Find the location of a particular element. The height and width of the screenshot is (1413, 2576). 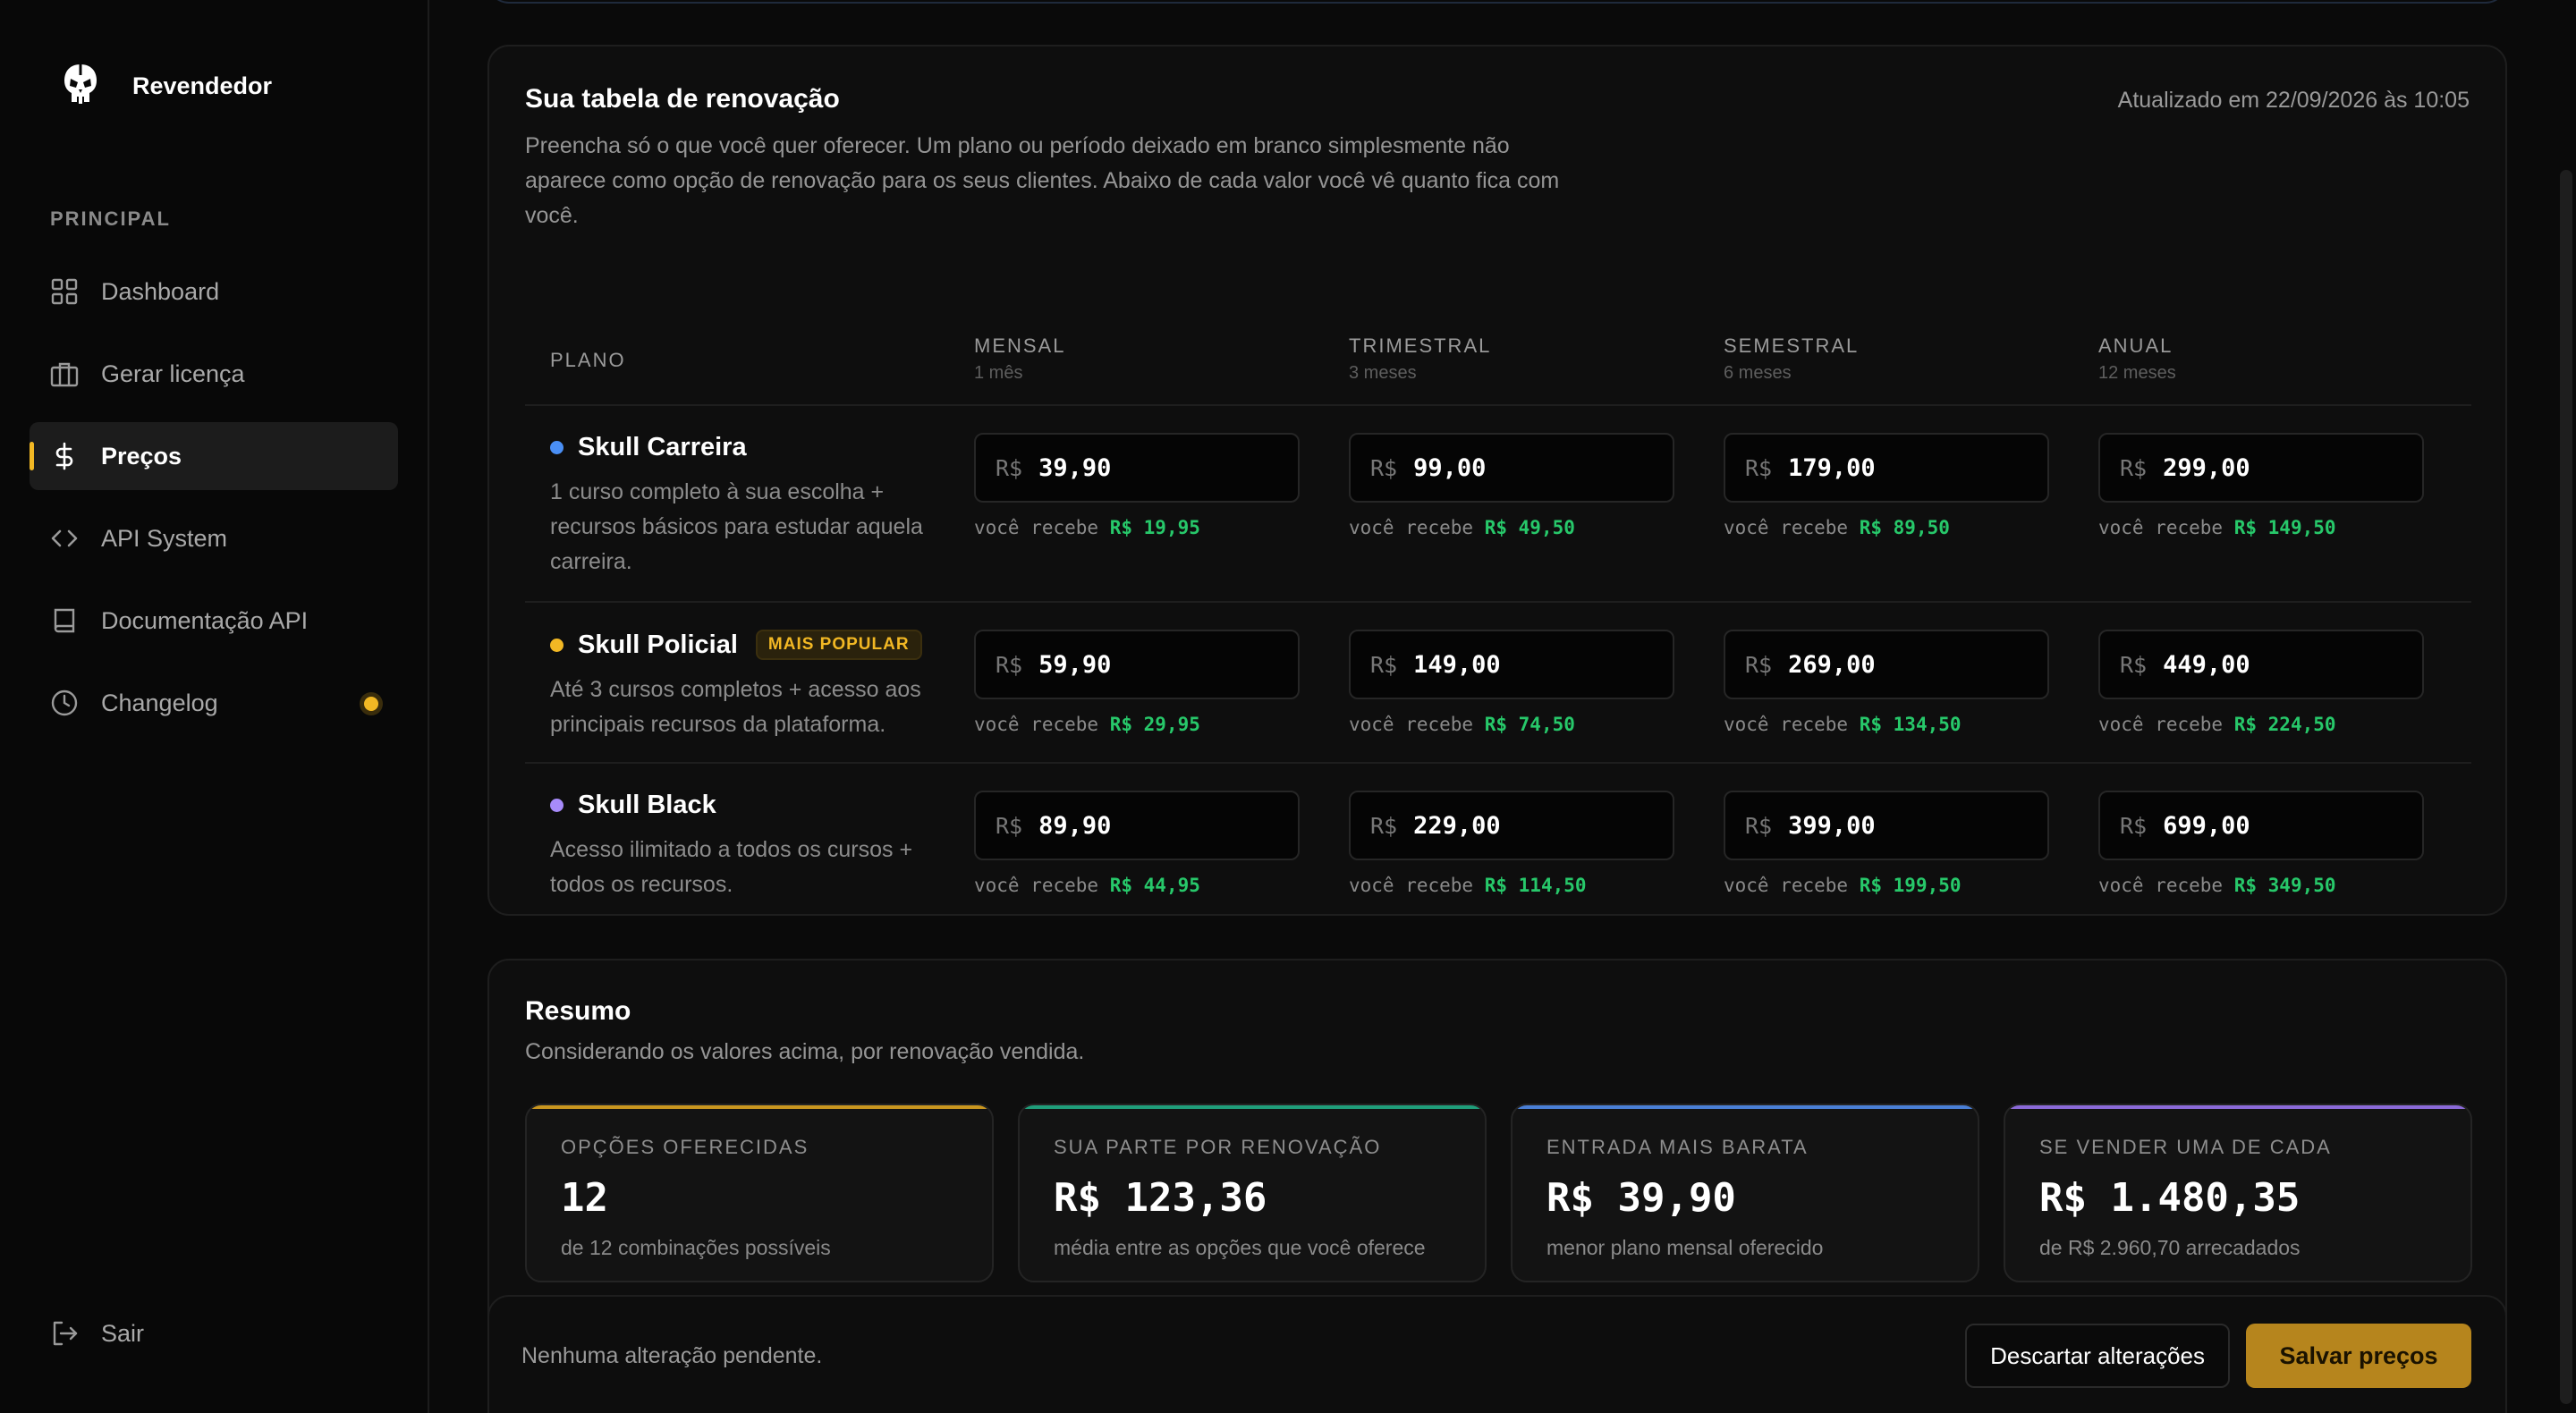

price-input: R$ 699,00 is located at coordinates (2261, 825).